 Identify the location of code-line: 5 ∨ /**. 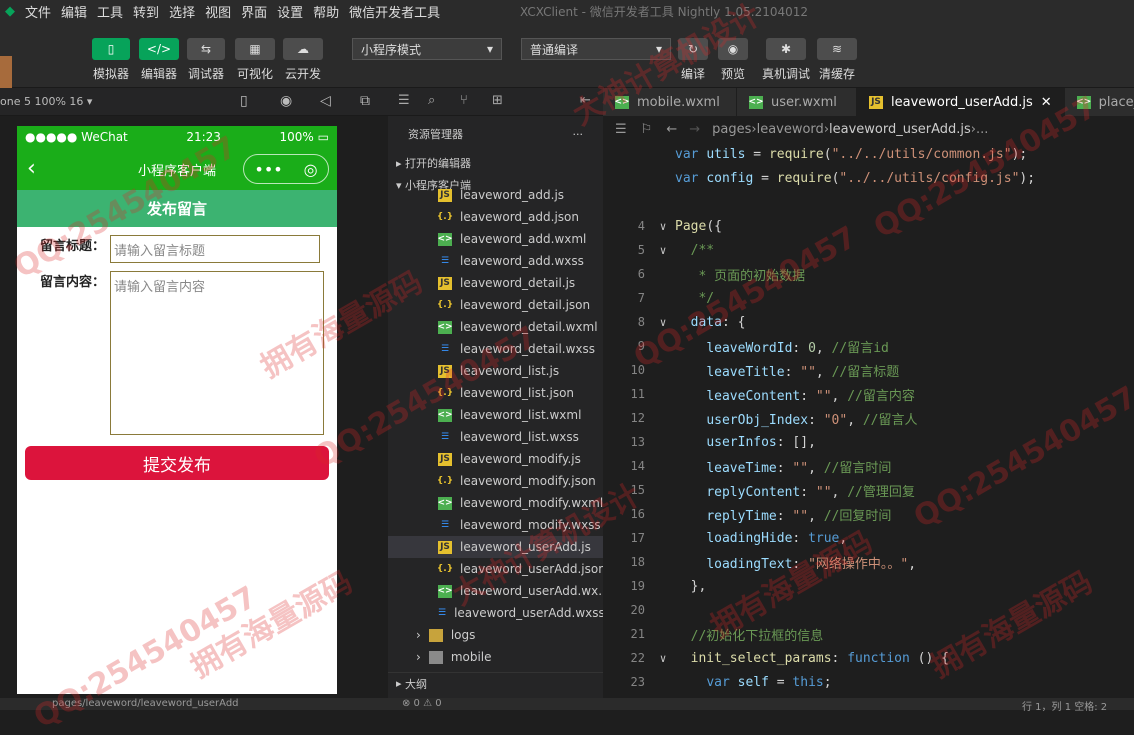
(868, 250).